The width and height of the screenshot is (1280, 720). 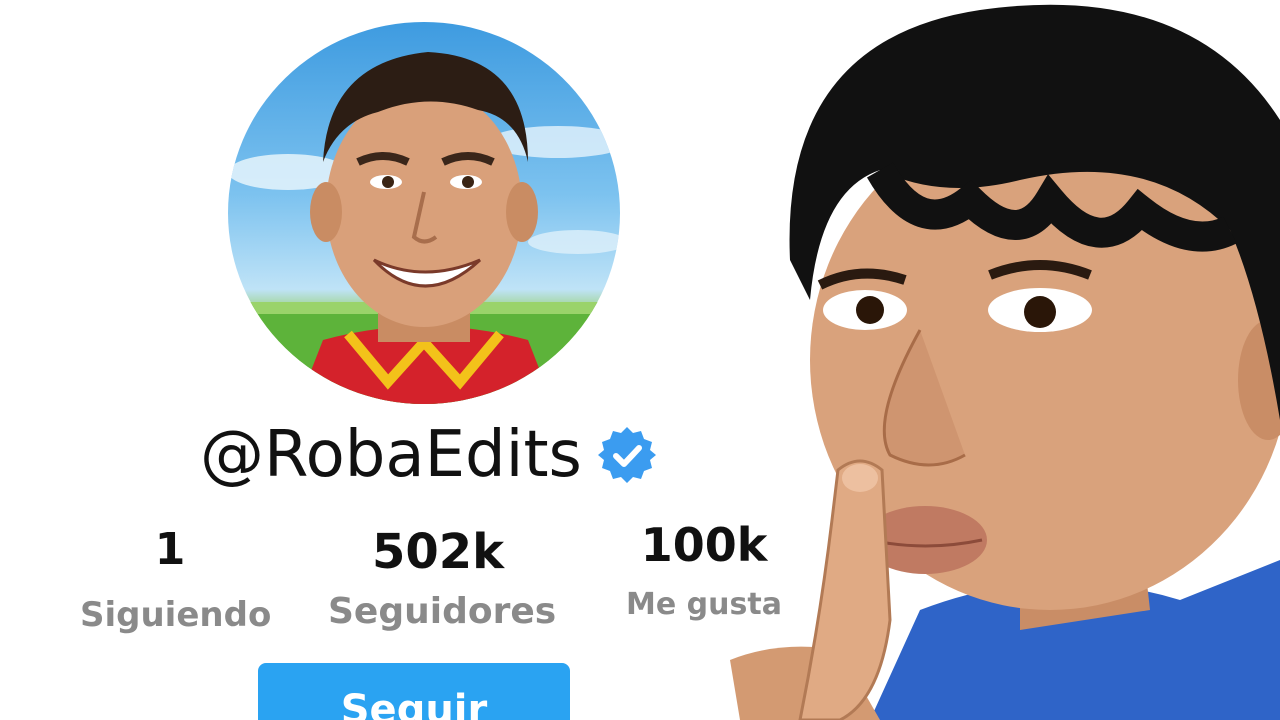 I want to click on username-row: @RobaEdits, so click(x=429, y=455).